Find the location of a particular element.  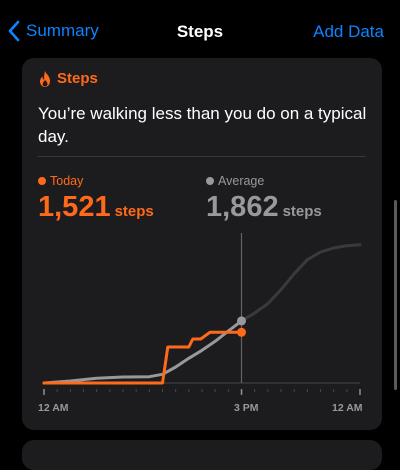

next-card is located at coordinates (202, 455).